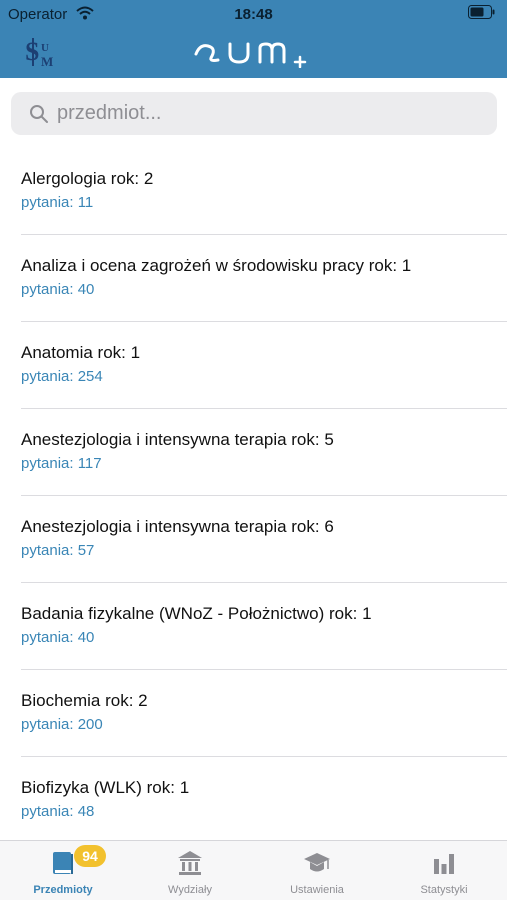  I want to click on tab-przedmioty: 94 Przedmioty, so click(63, 870).